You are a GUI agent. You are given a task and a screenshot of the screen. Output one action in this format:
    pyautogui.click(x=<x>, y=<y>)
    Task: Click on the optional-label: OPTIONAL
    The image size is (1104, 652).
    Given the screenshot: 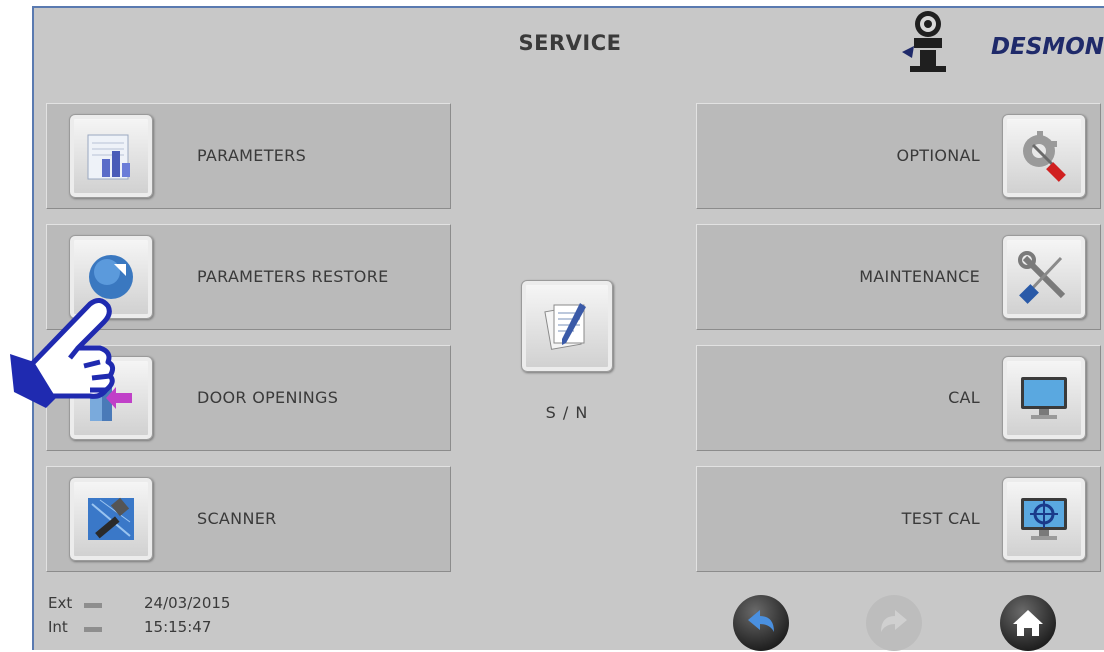 What is the action you would take?
    pyautogui.click(x=938, y=155)
    